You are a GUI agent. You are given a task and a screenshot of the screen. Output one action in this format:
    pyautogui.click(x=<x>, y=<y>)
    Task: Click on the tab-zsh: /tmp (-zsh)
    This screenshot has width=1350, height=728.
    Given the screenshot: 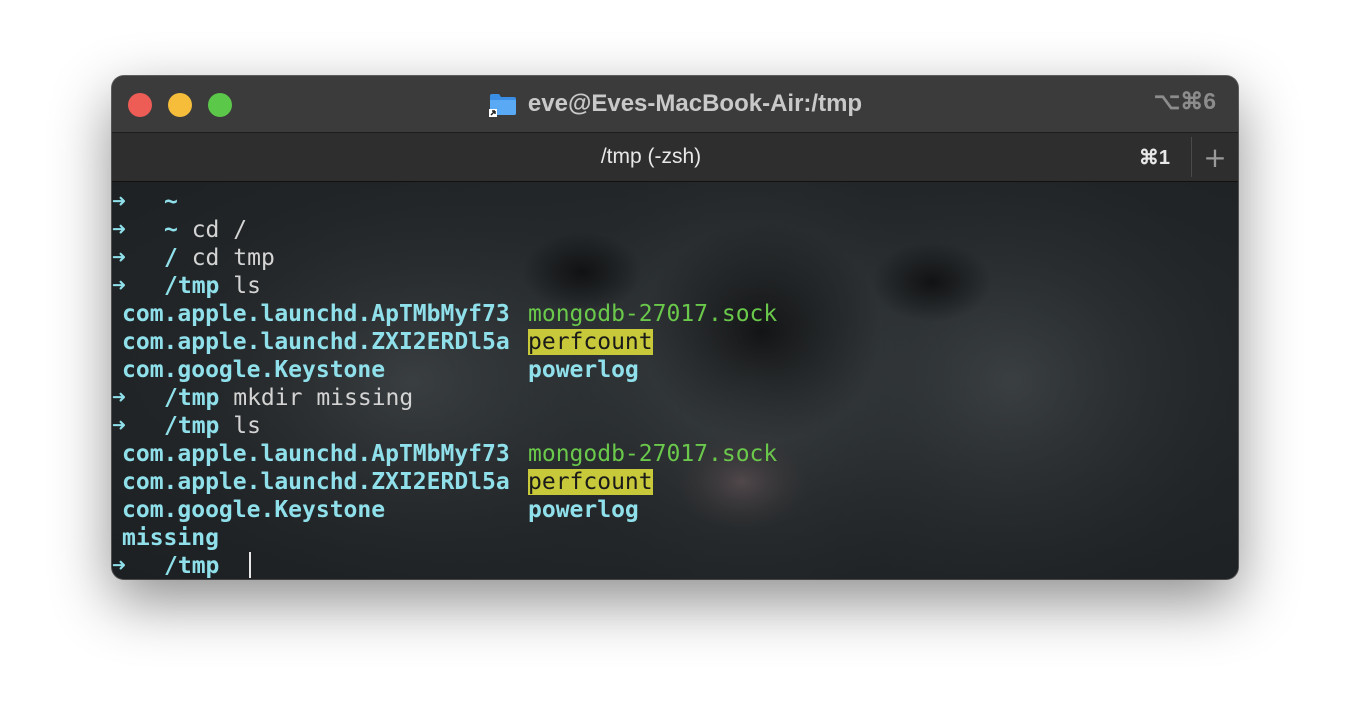 What is the action you would take?
    pyautogui.click(x=651, y=157)
    